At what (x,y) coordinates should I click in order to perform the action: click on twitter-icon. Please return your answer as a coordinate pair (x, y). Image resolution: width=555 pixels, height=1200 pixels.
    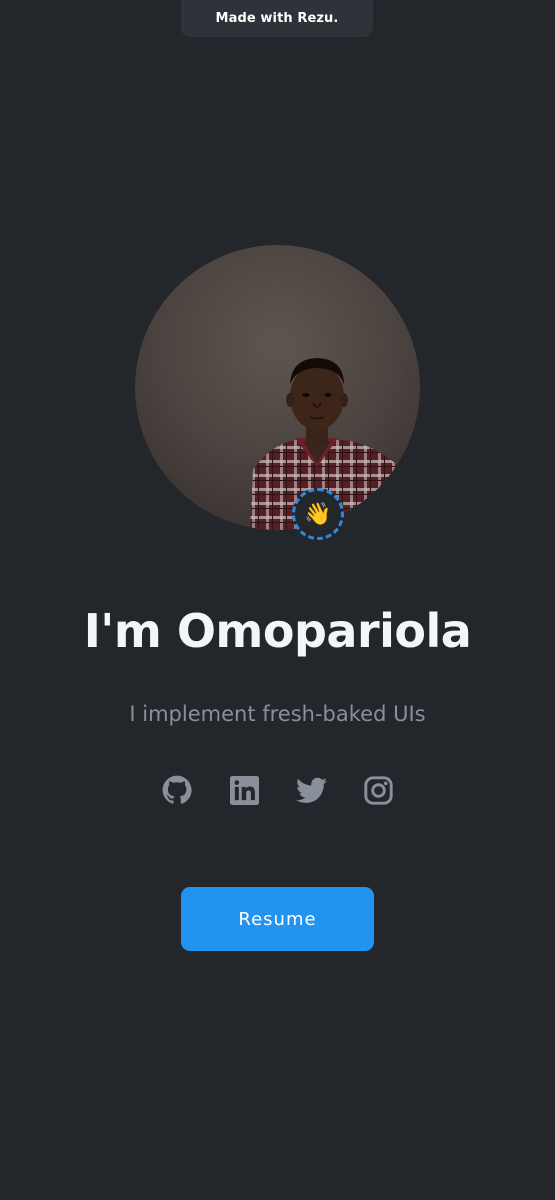
    Looking at the image, I should click on (311, 790).